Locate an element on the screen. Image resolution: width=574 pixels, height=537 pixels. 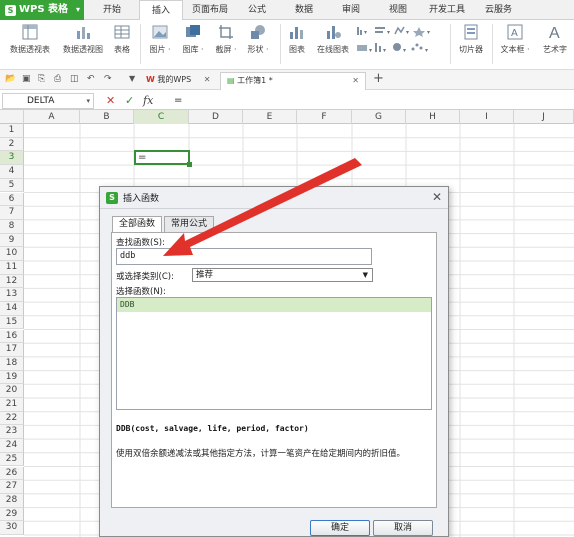
column-header: G is located at coordinates (379, 117).